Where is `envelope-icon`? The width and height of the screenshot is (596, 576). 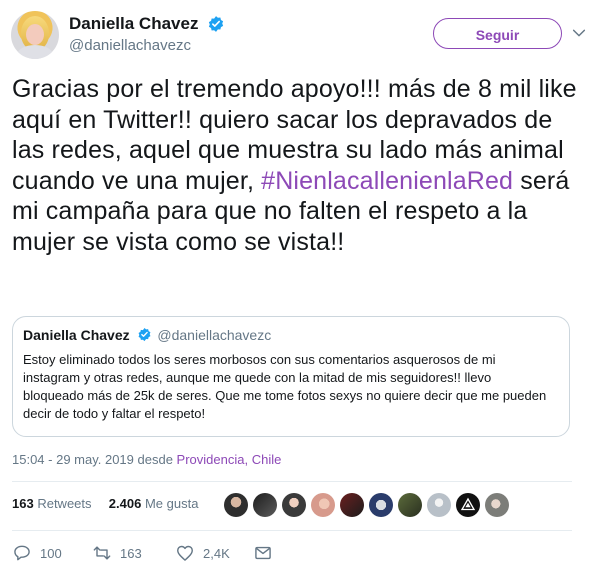 envelope-icon is located at coordinates (263, 553).